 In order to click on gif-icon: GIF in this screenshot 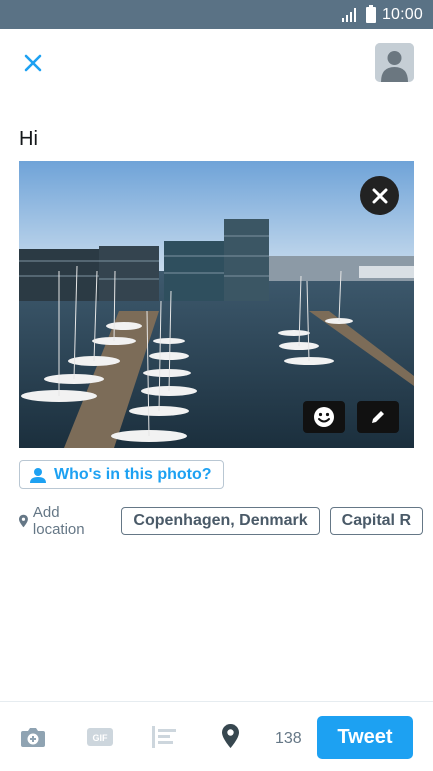, I will do `click(100, 737)`.